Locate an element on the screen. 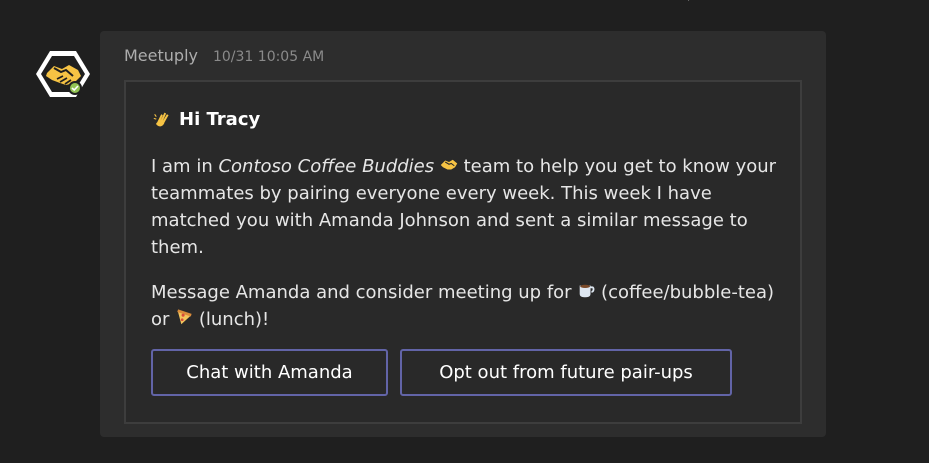 The width and height of the screenshot is (929, 463). check-icon is located at coordinates (75, 88).